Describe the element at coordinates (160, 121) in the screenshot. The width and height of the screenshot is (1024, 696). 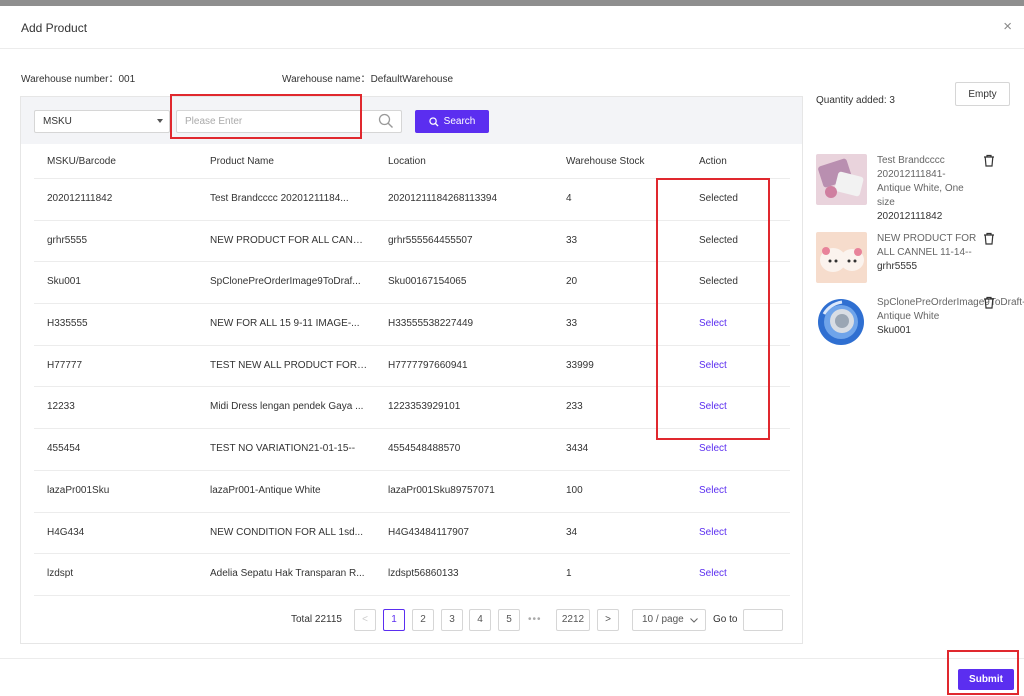
I see `caret-down-icon` at that location.